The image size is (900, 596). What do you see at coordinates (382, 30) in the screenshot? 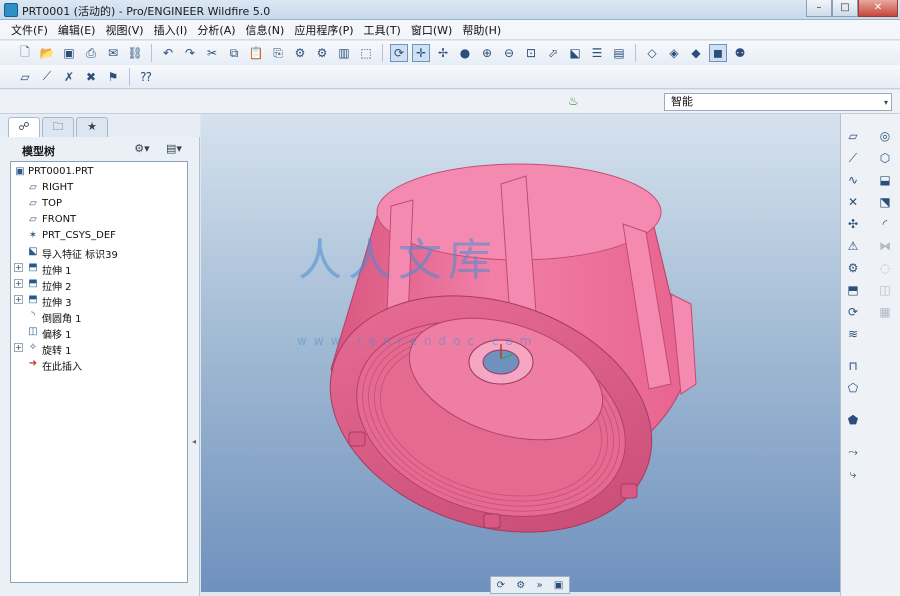
I see `menu-item-7: 工具(T)` at bounding box center [382, 30].